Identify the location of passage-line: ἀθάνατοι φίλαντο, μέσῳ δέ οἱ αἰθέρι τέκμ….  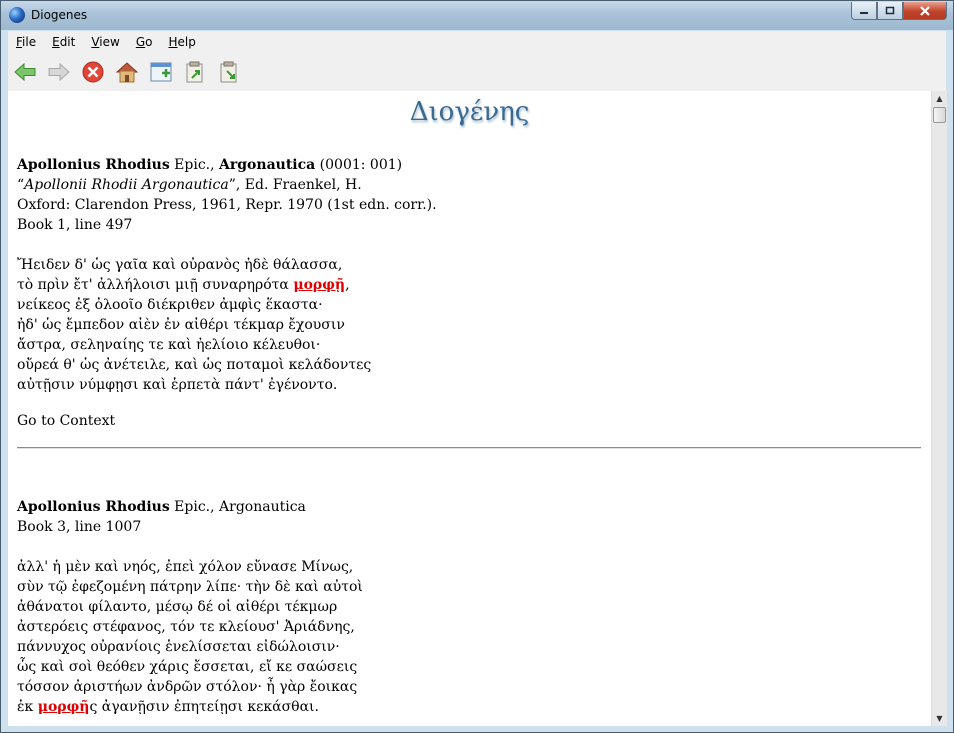
(177, 607).